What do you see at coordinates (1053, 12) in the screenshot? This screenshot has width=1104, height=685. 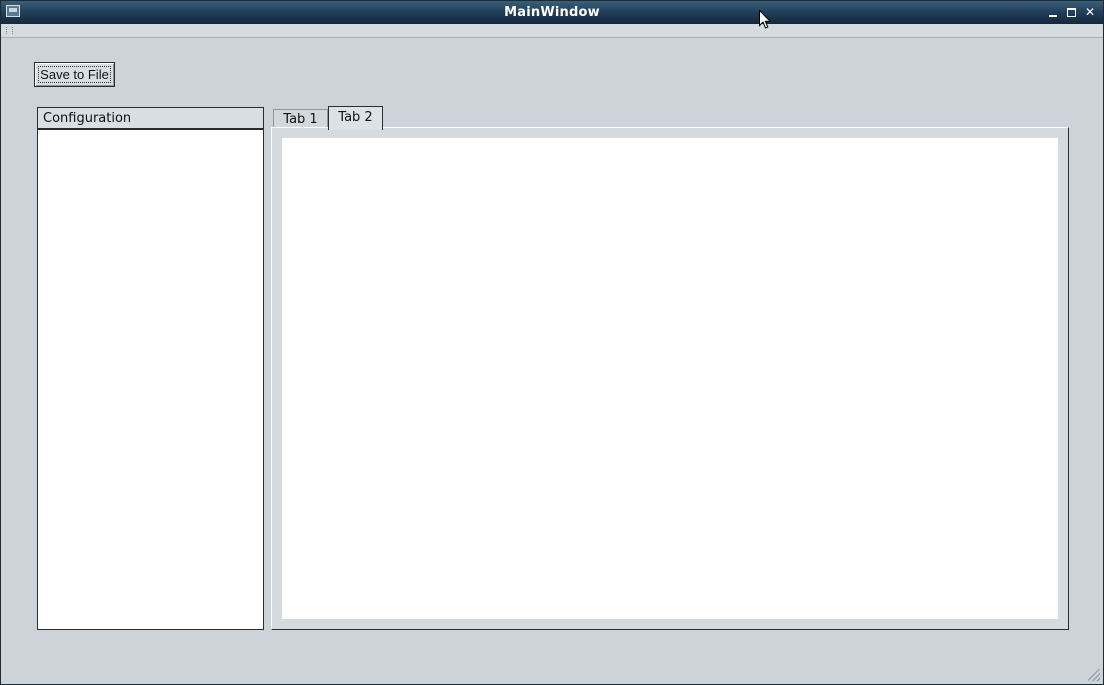 I see `minimize-icon` at bounding box center [1053, 12].